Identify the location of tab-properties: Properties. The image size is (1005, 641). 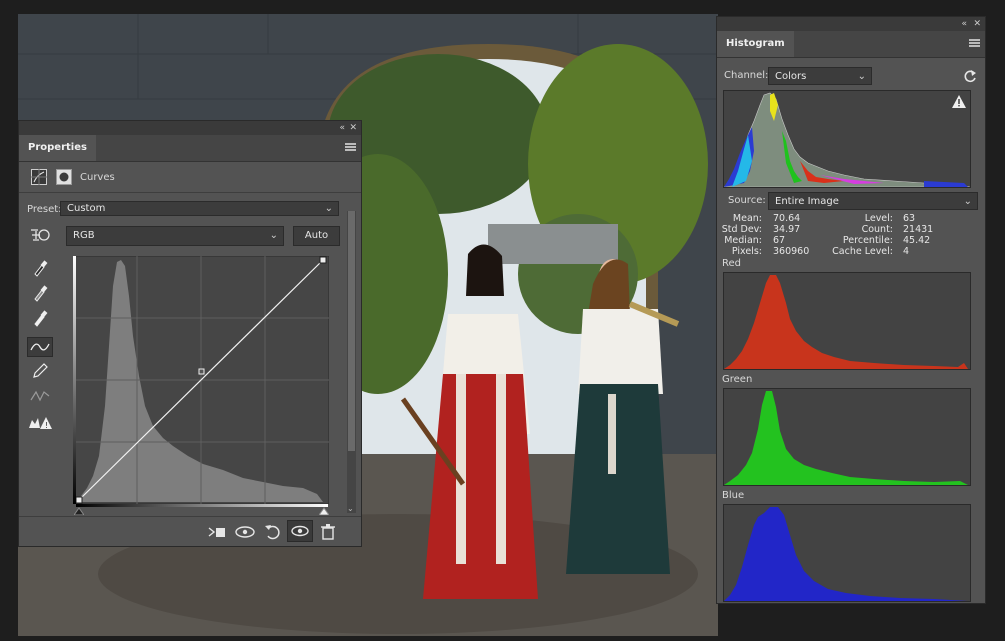
(57, 148).